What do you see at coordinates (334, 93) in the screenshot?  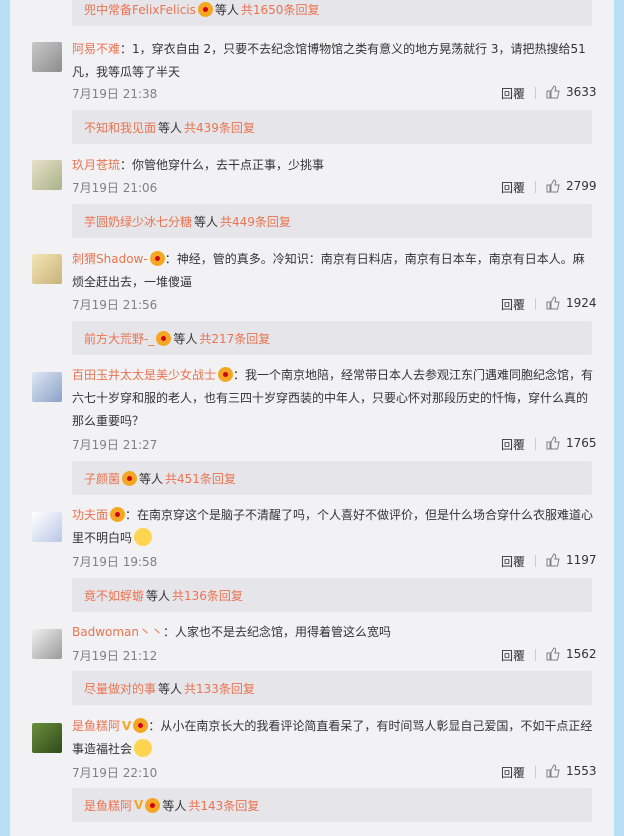 I see `comment-meta: 7月19日 21:38 回覆 3633` at bounding box center [334, 93].